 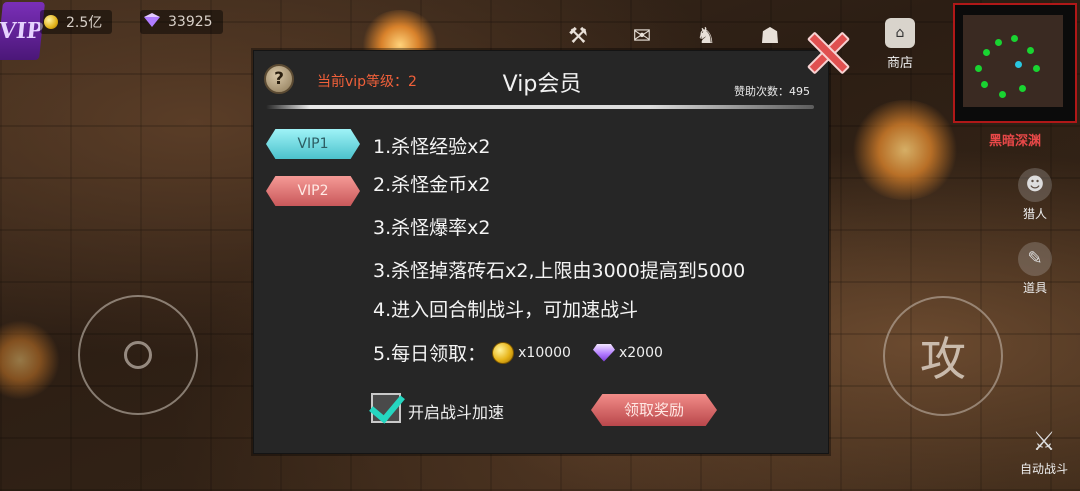 I want to click on joystick-knob, so click(x=138, y=355).